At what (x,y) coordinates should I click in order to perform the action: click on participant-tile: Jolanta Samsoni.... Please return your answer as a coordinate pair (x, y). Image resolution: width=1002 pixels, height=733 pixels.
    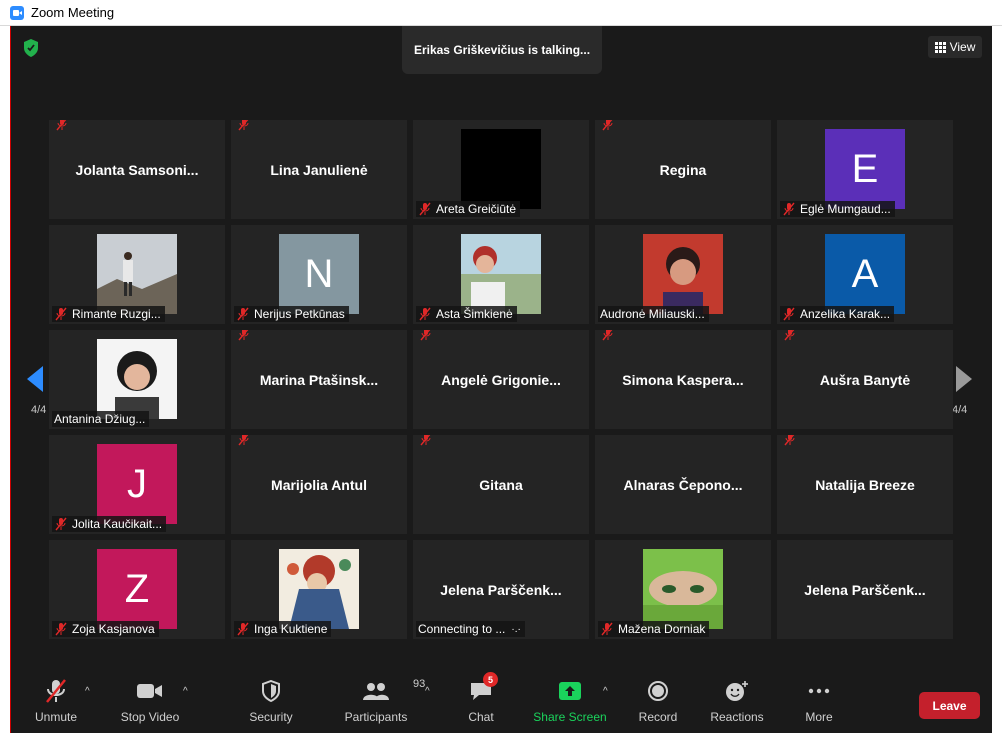
    Looking at the image, I should click on (137, 169).